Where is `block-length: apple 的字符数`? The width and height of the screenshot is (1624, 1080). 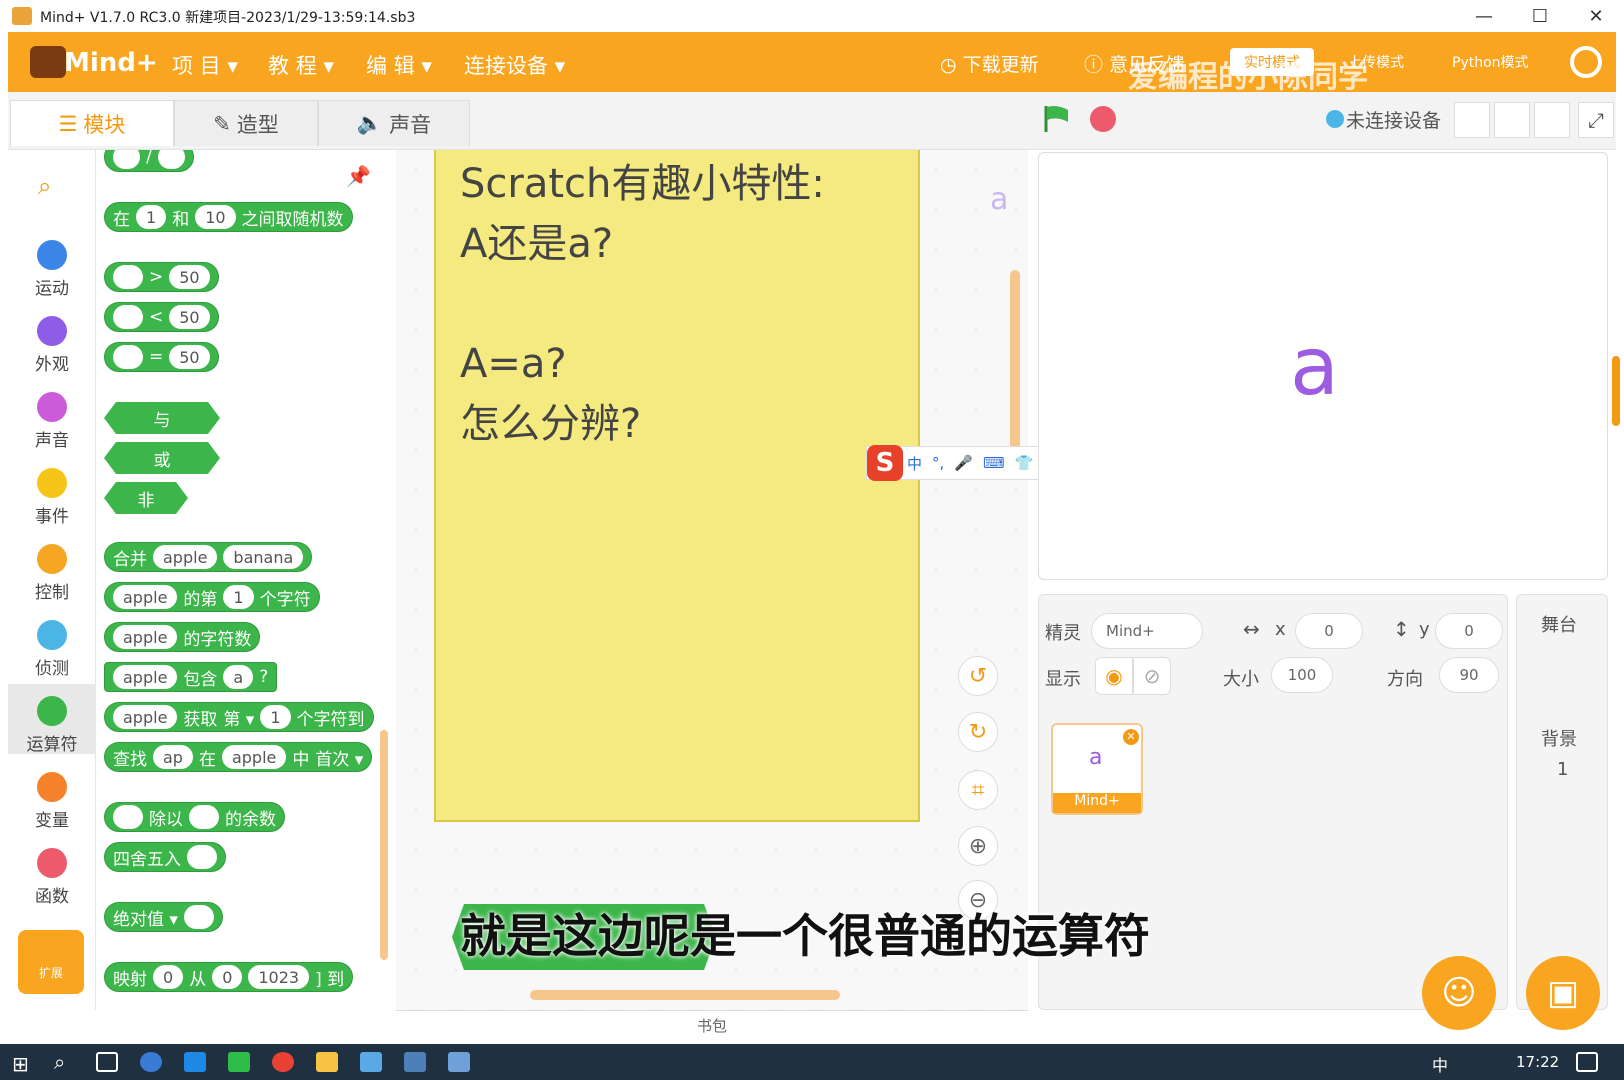
block-length: apple 的字符数 is located at coordinates (182, 637).